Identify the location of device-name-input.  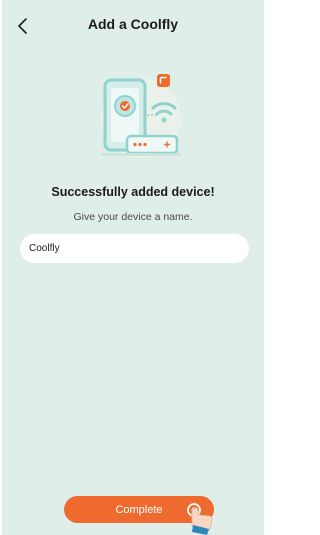
(139, 248).